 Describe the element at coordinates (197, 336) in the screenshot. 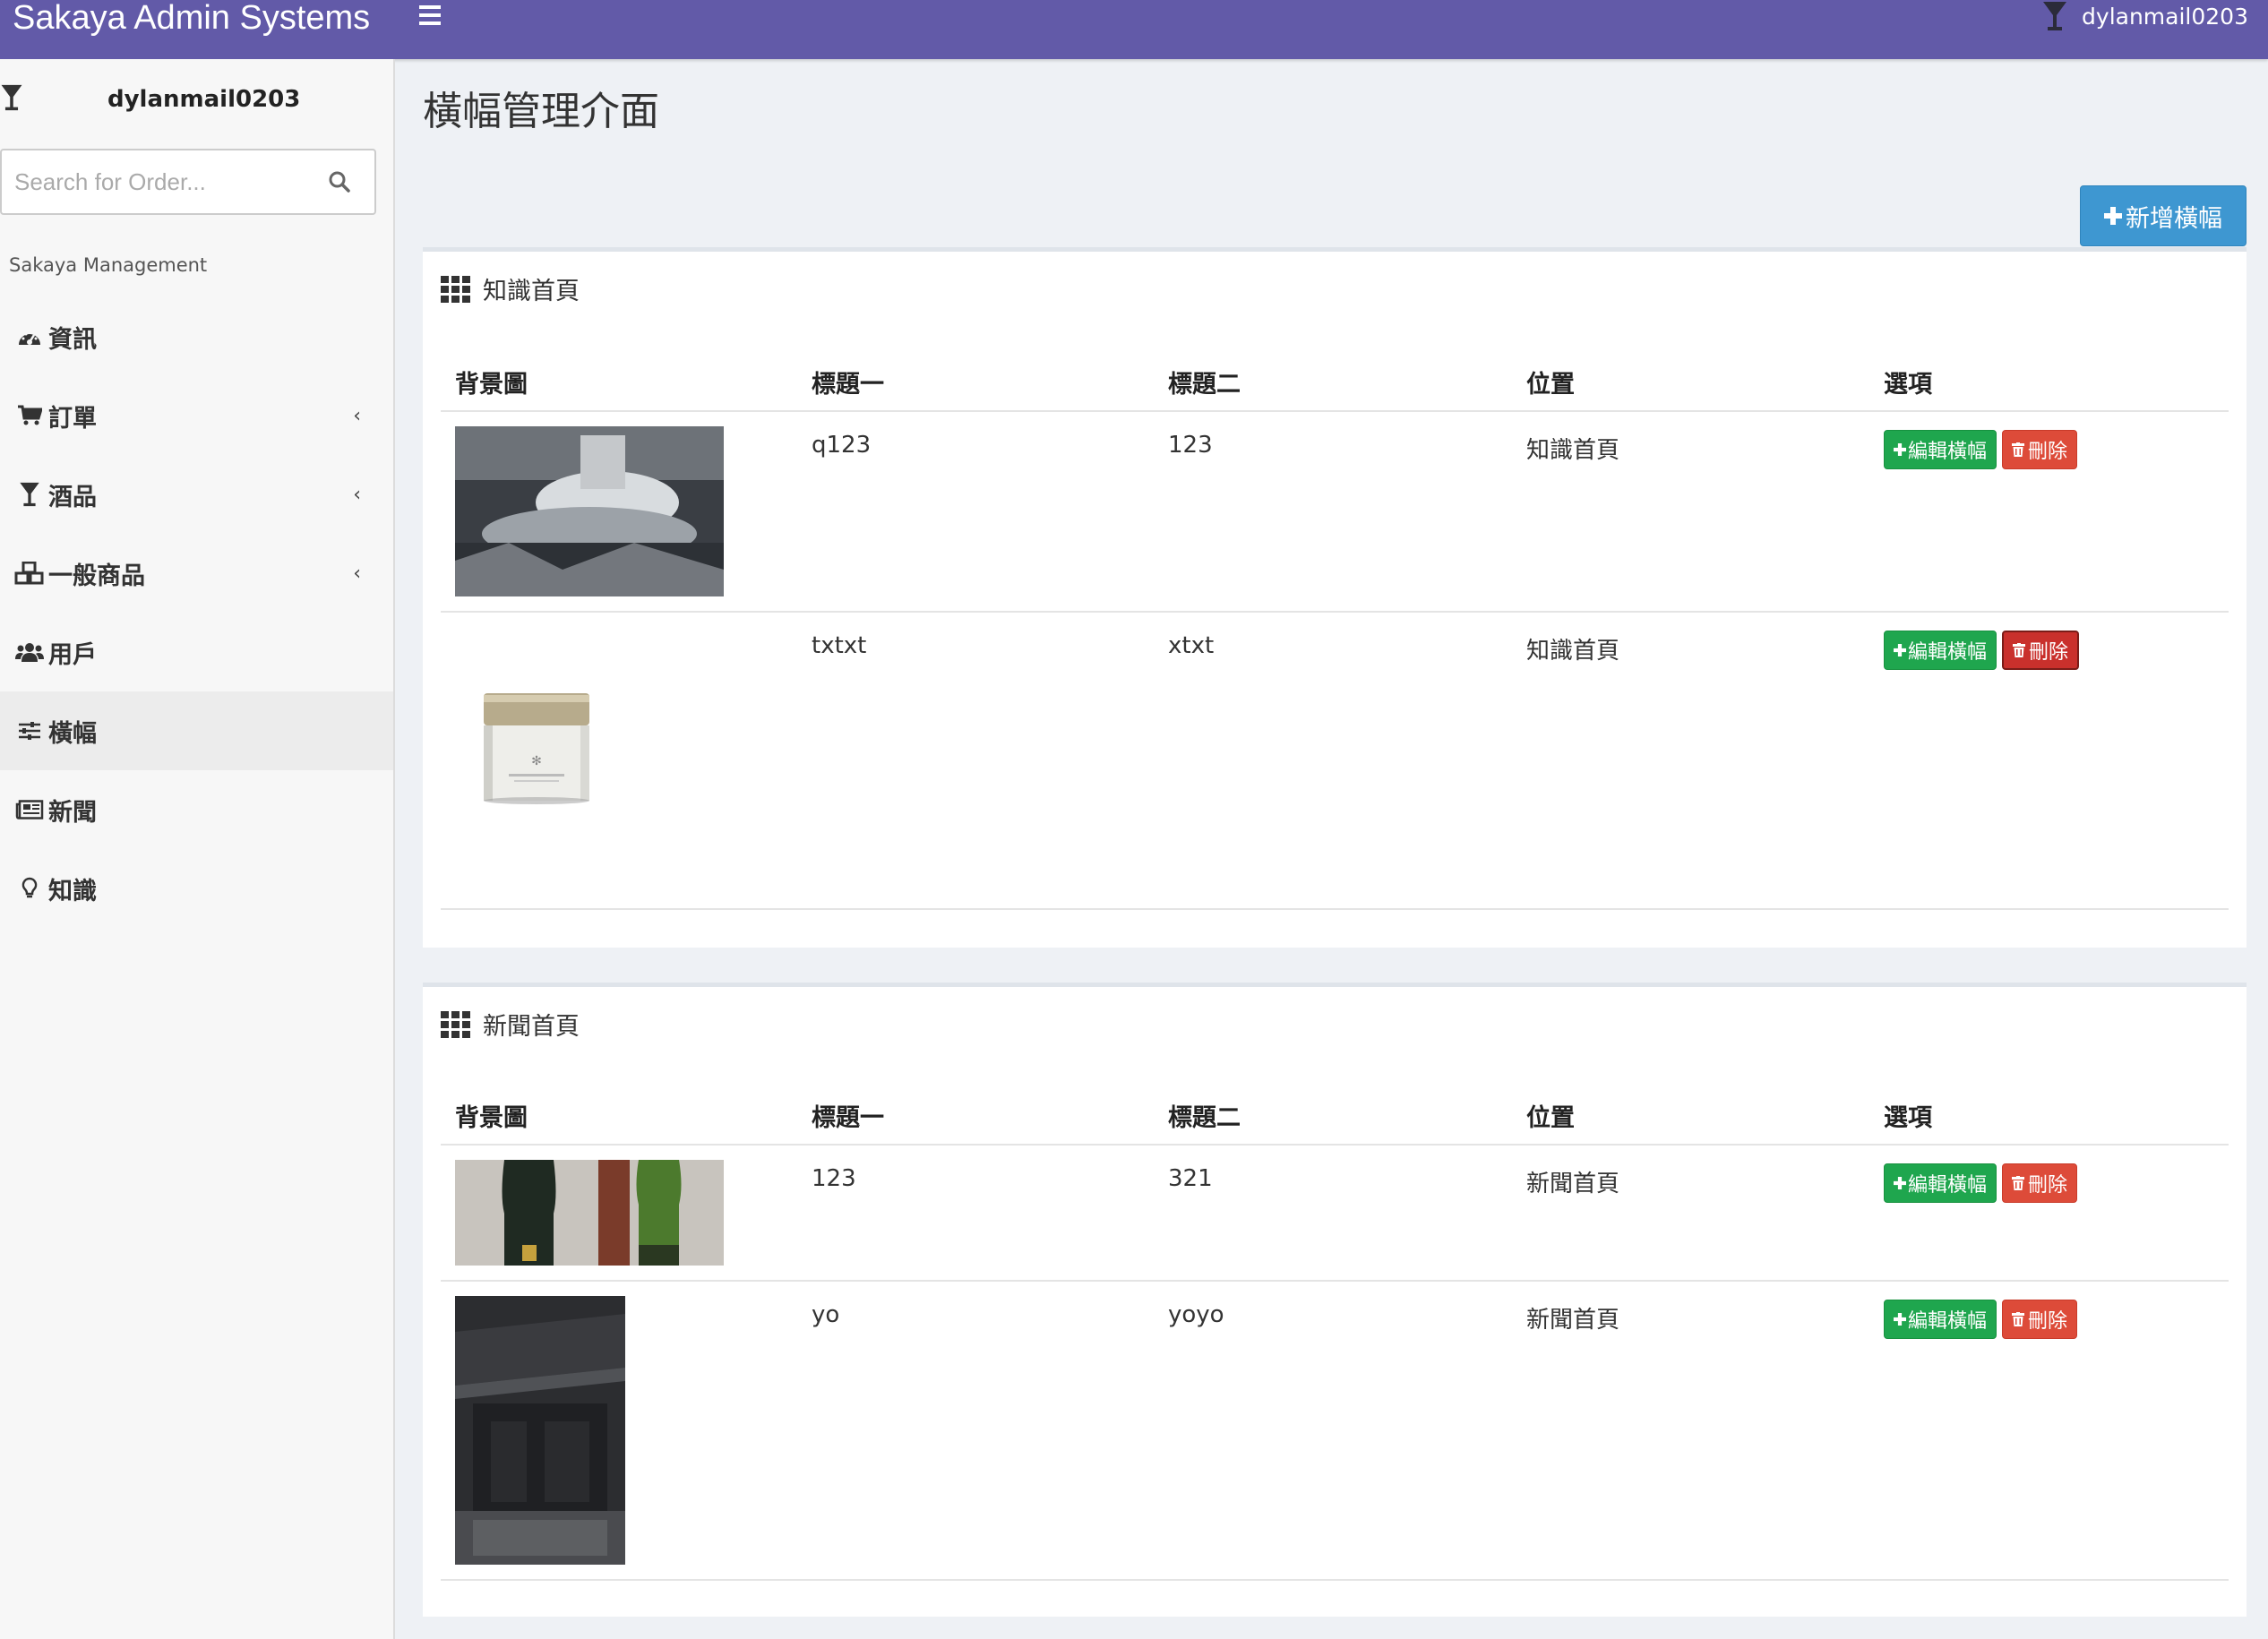

I see `sidebar-item-info: 資訊` at that location.